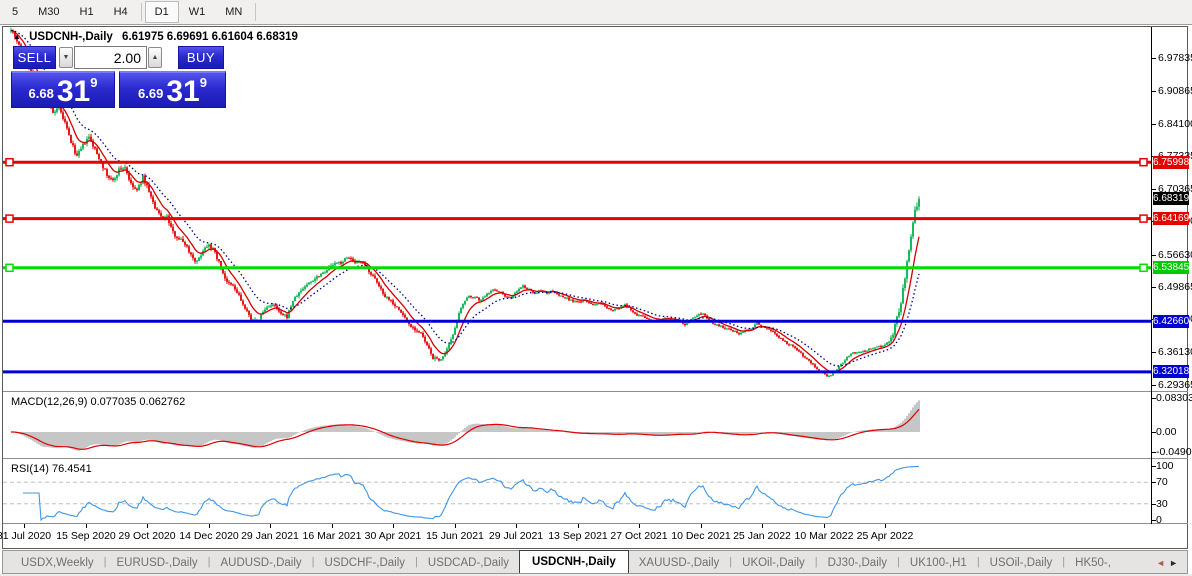 This screenshot has width=1192, height=576. I want to click on date-label: 29 Jan 2021, so click(270, 536).